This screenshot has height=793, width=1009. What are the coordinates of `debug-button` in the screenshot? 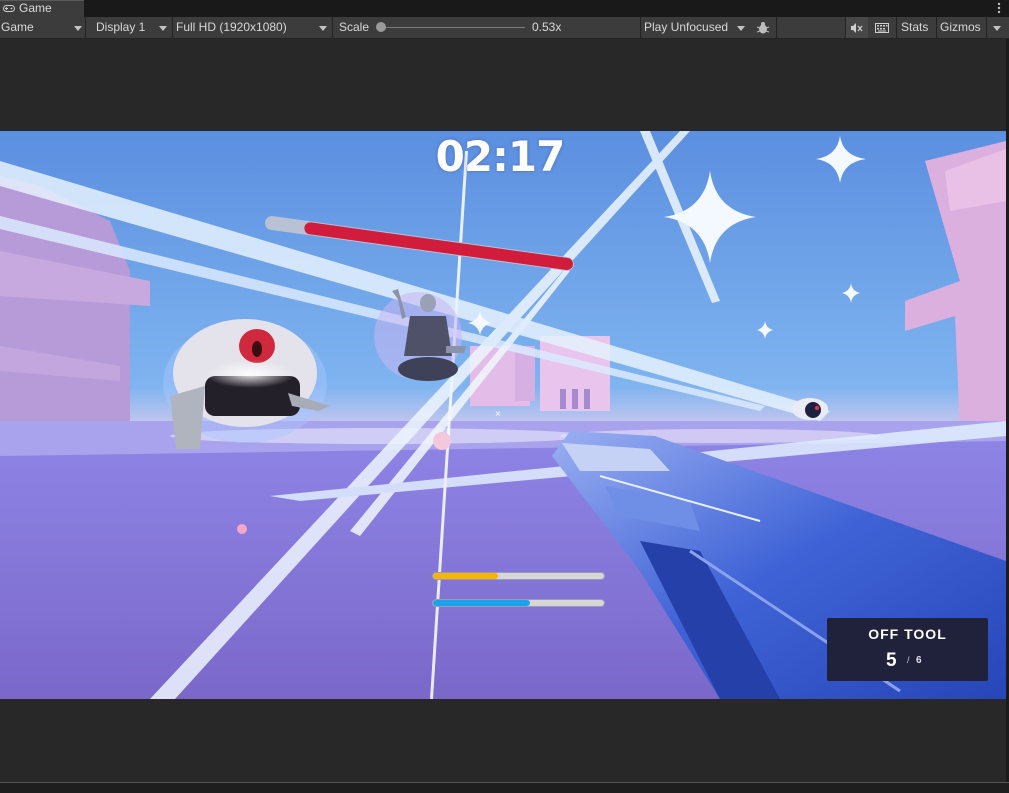 It's located at (763, 27).